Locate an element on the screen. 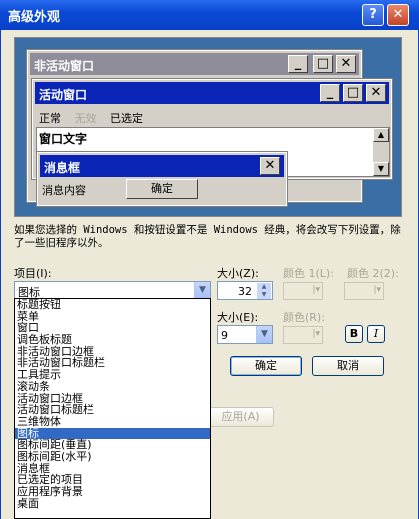 The width and height of the screenshot is (419, 519). message-caption: 消息框 ✕ is located at coordinates (162, 166).